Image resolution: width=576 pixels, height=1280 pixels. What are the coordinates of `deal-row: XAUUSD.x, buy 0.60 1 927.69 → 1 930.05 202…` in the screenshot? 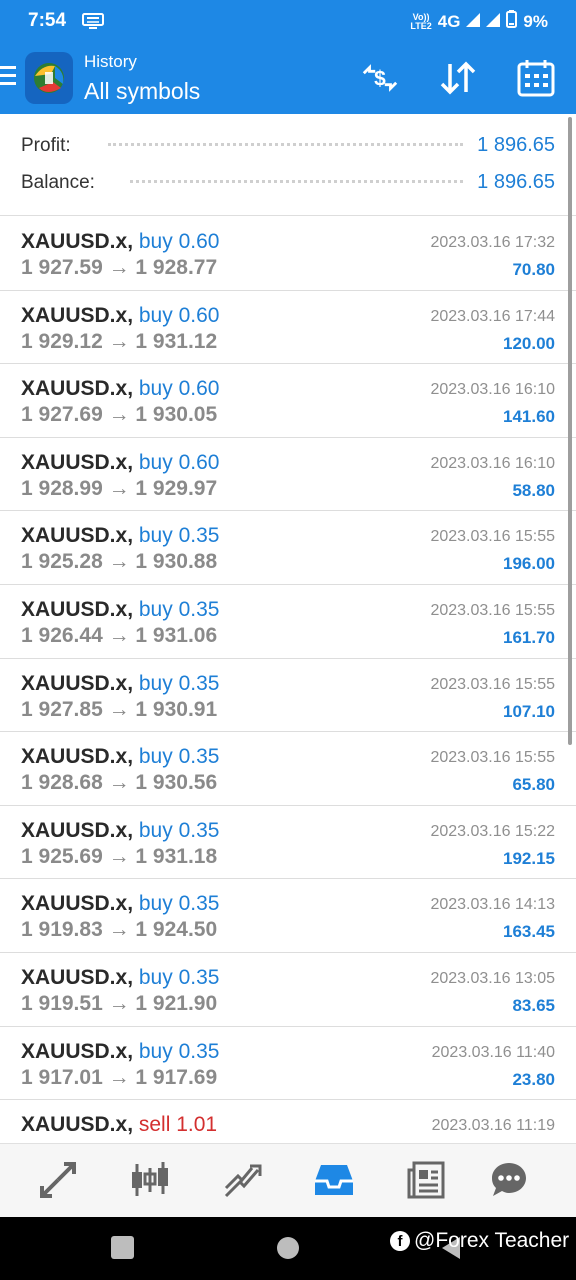 It's located at (288, 401).